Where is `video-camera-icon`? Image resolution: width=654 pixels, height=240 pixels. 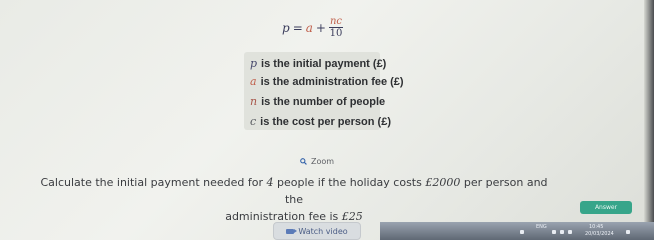
video-camera-icon is located at coordinates (292, 231).